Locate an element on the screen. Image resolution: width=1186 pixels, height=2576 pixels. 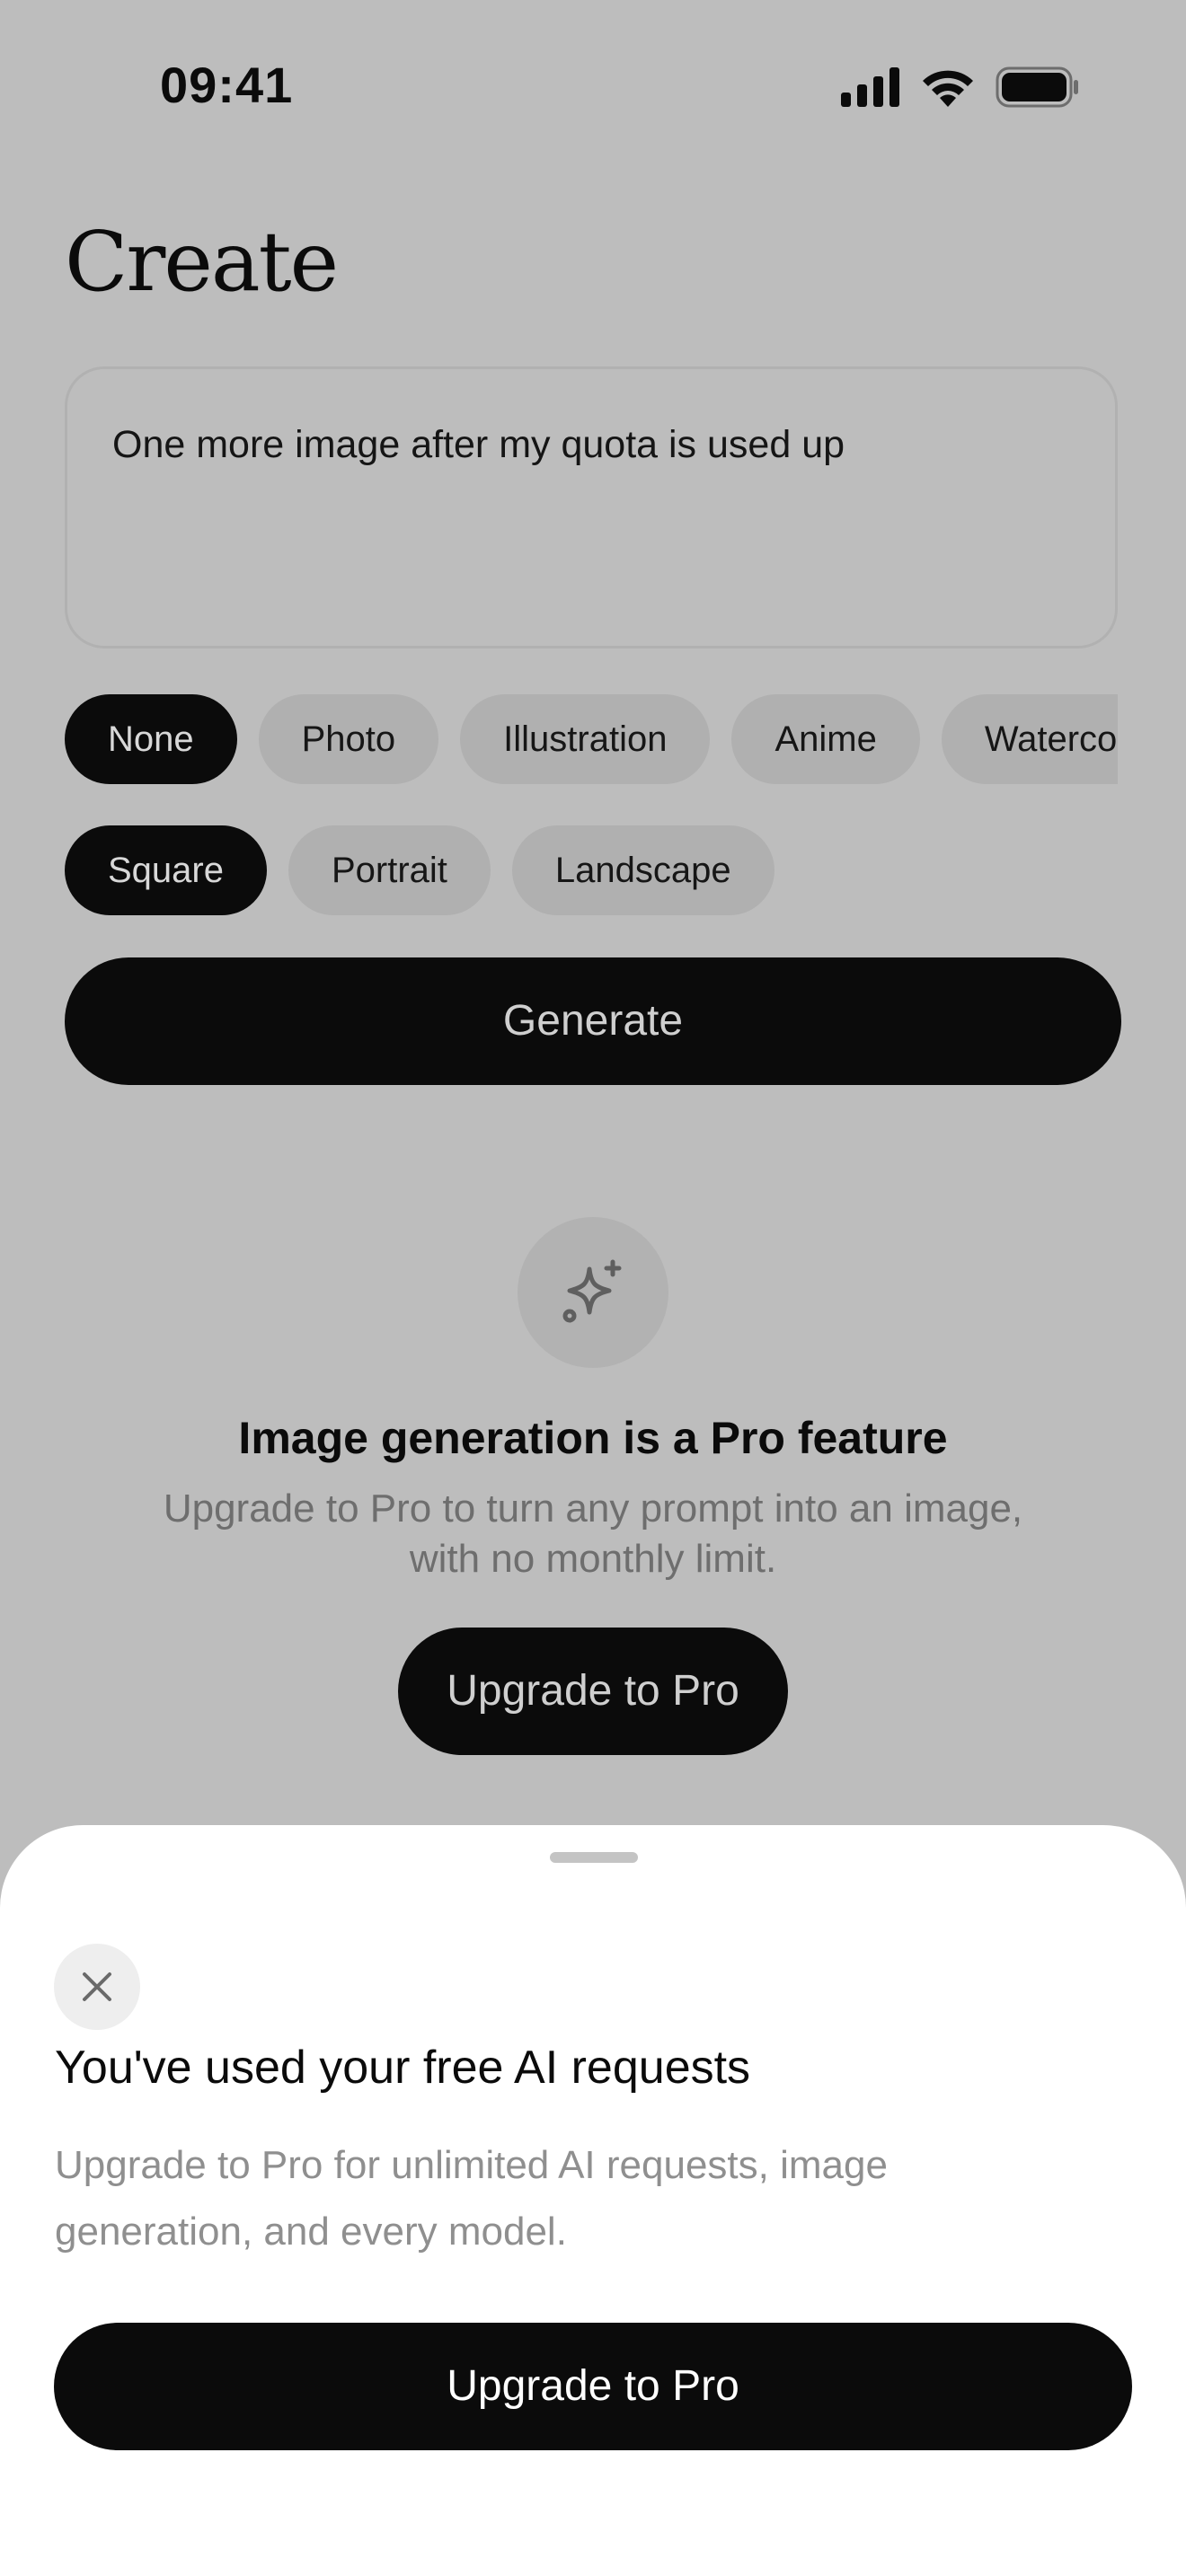
status-time: 09:41 is located at coordinates (227, 85).